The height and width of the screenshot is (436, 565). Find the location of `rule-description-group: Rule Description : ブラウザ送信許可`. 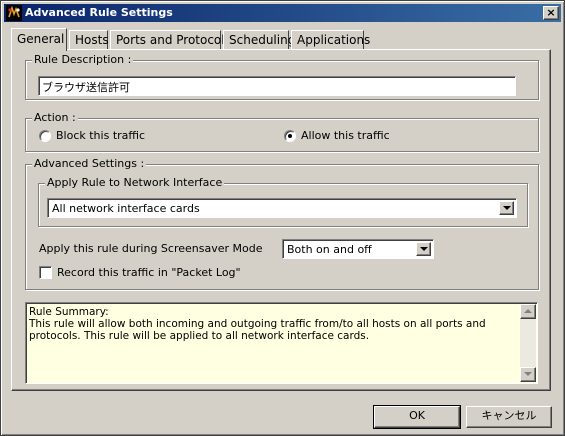

rule-description-group: Rule Description : ブラウザ送信許可 is located at coordinates (282, 76).